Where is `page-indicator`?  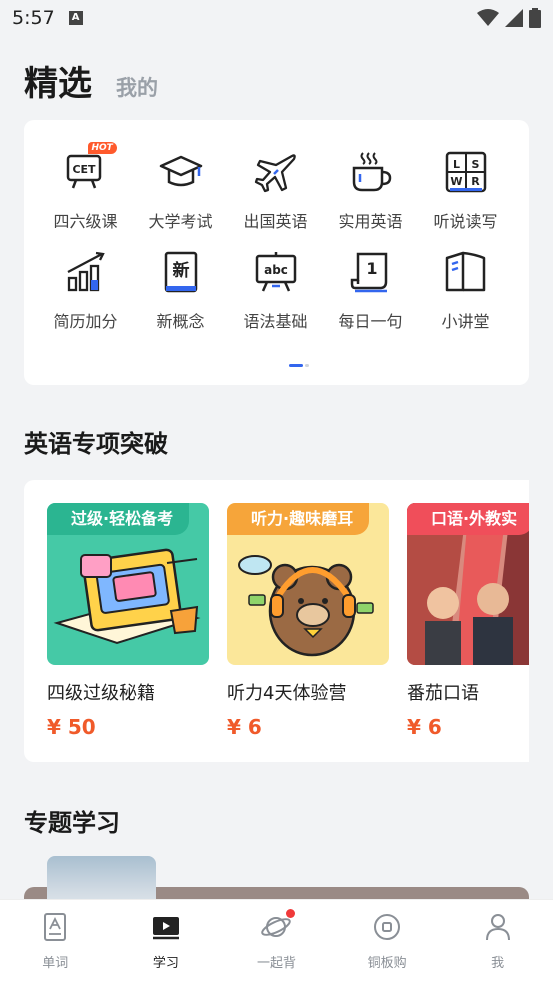
page-indicator is located at coordinates (299, 365).